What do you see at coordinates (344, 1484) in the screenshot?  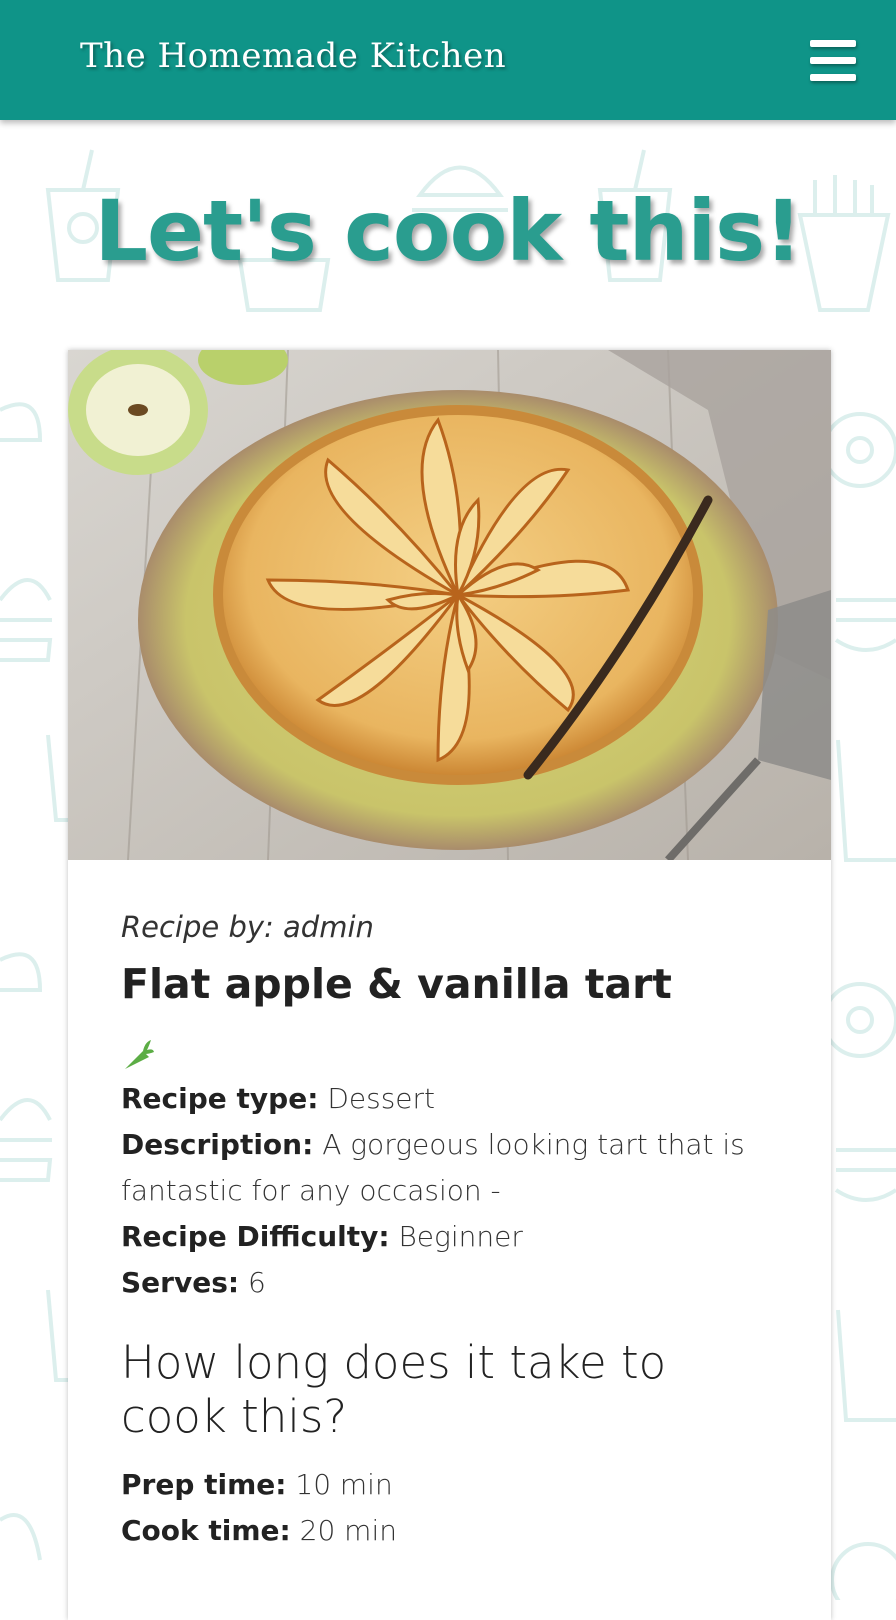 I see `prep-time-value: 10 min` at bounding box center [344, 1484].